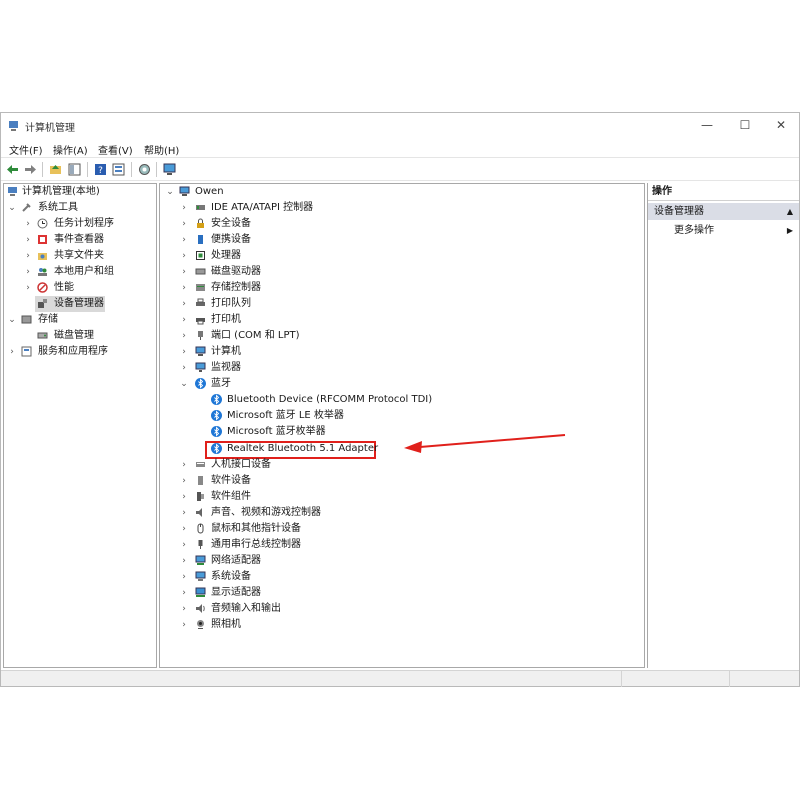 Image resolution: width=800 pixels, height=800 pixels. What do you see at coordinates (169, 169) in the screenshot?
I see `computer-display-icon` at bounding box center [169, 169].